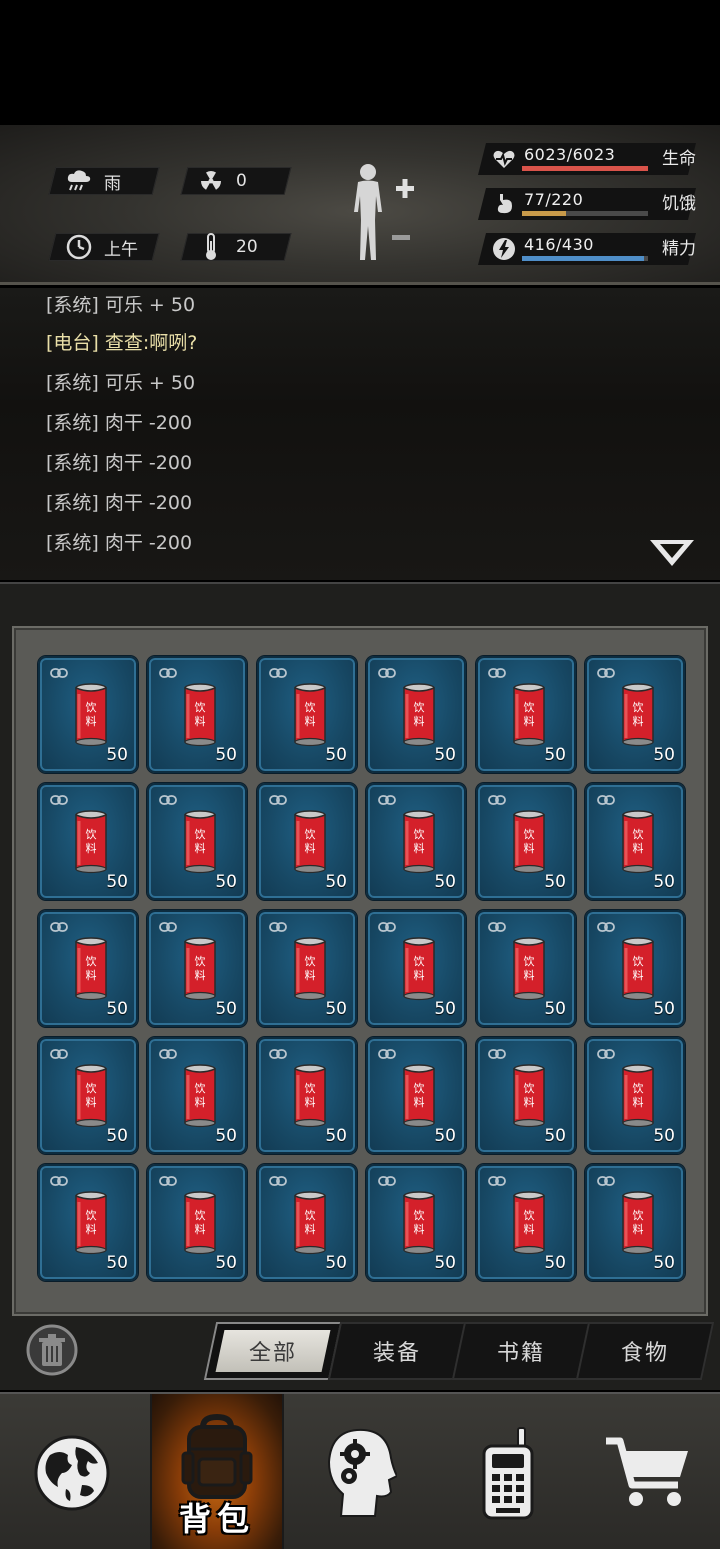  What do you see at coordinates (217, 1471) in the screenshot?
I see `nav-backpack: 背包` at bounding box center [217, 1471].